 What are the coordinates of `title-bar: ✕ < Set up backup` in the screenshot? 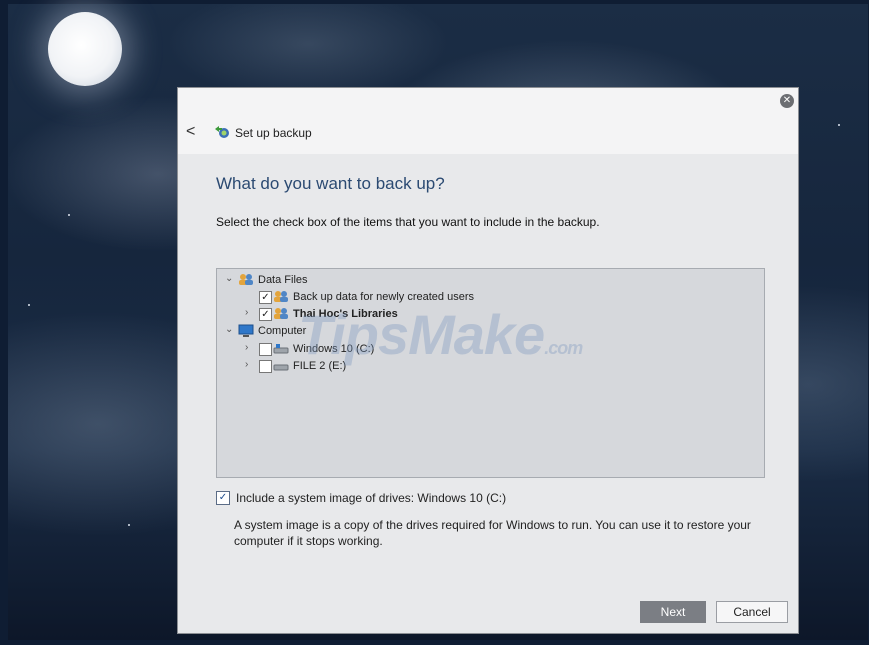 It's located at (488, 121).